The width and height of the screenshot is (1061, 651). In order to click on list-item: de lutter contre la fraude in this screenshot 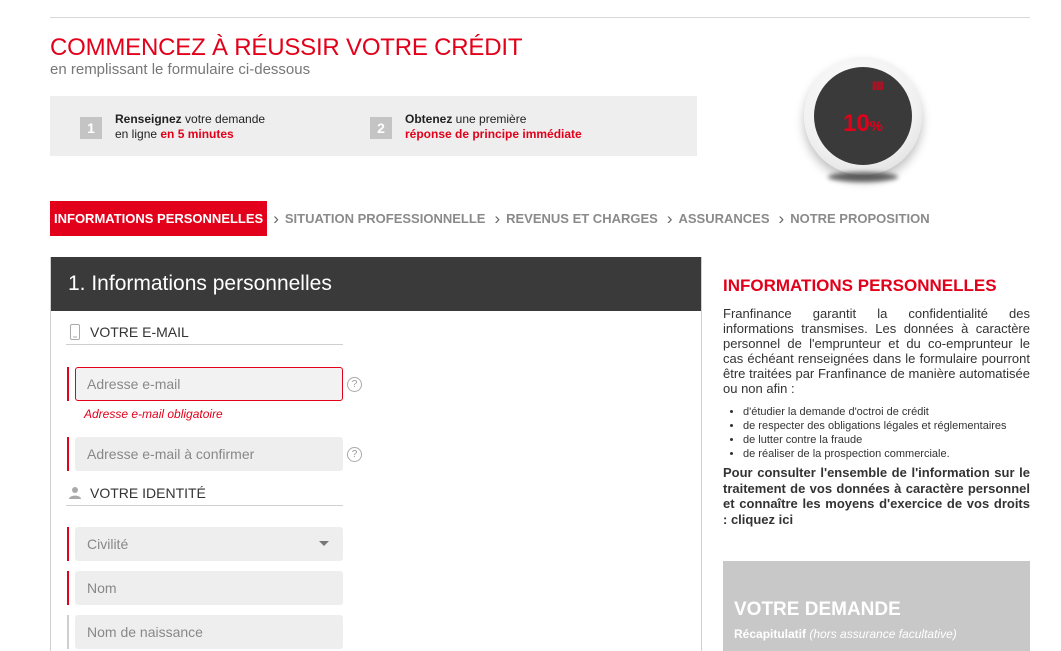, I will do `click(886, 440)`.